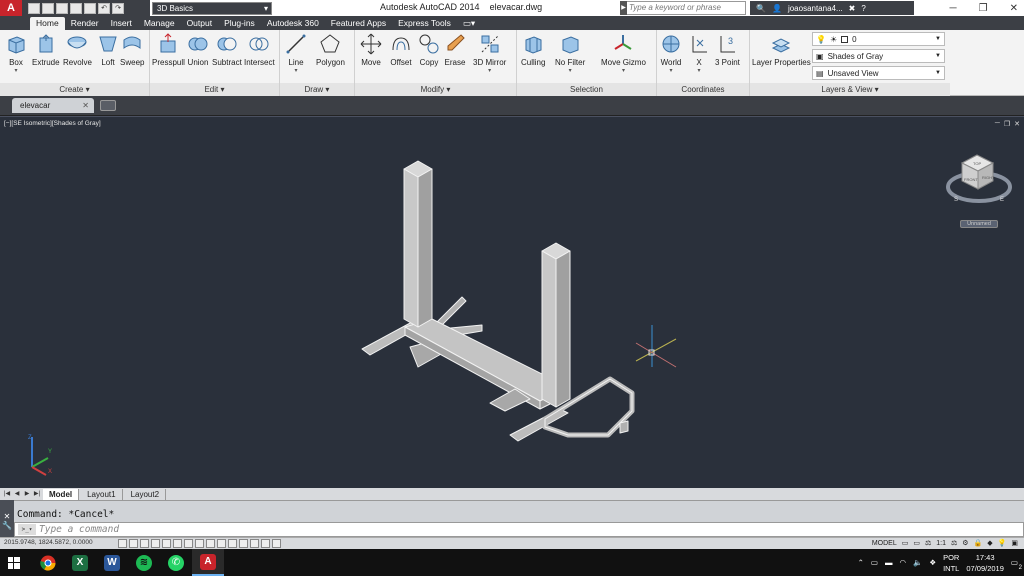 This screenshot has width=1024, height=576. What do you see at coordinates (102, 494) in the screenshot?
I see `tab-layout1: Layout1` at bounding box center [102, 494].